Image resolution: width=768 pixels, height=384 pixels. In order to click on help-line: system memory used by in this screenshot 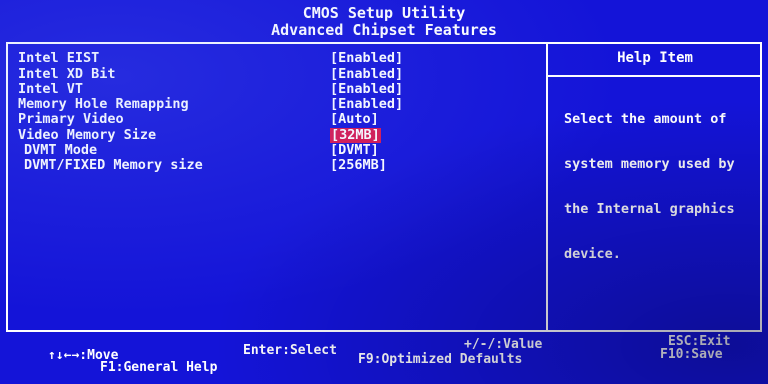, I will do `click(649, 164)`.